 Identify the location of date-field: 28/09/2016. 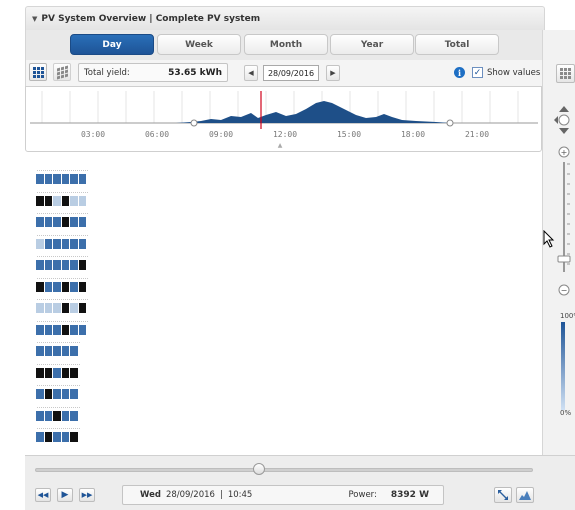
(291, 73).